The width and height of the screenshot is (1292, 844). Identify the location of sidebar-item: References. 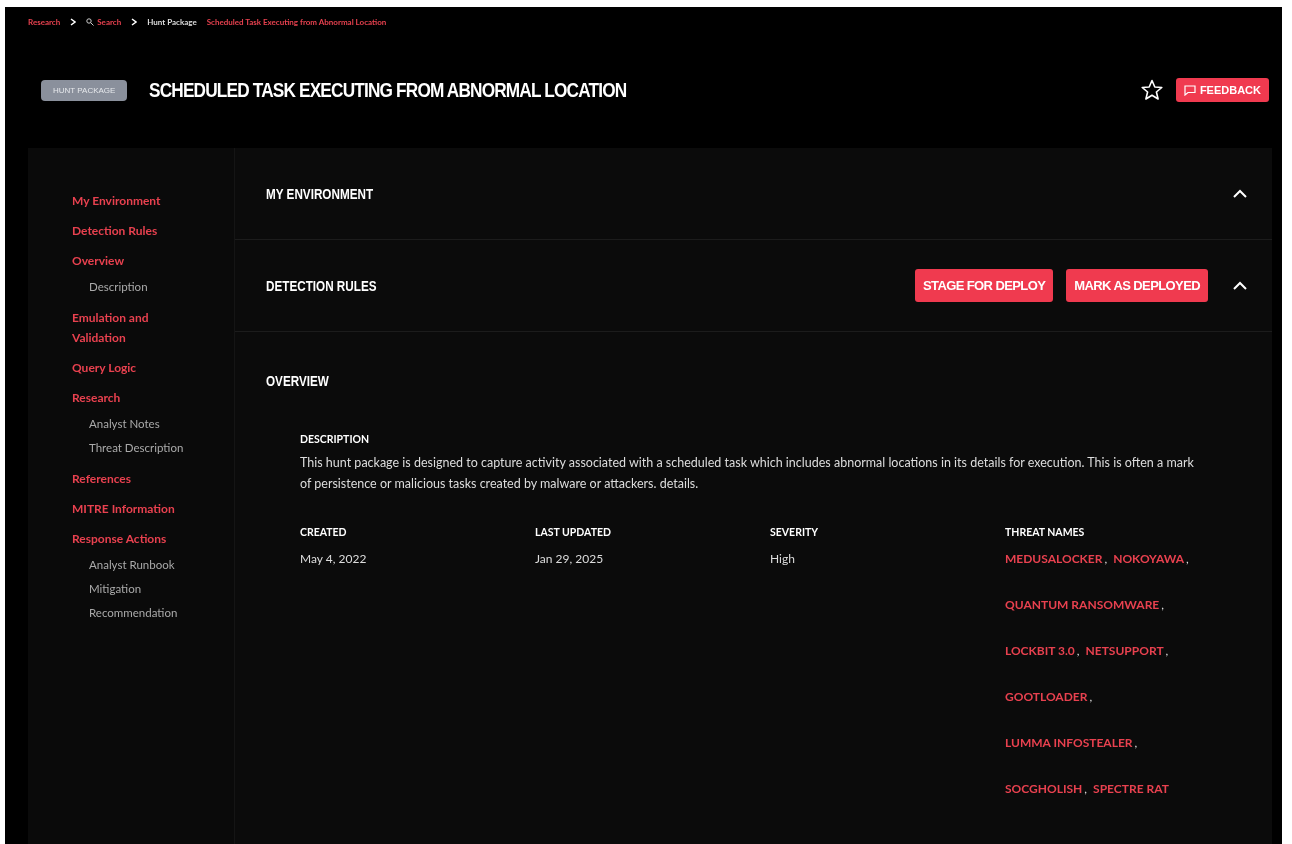
(127, 479).